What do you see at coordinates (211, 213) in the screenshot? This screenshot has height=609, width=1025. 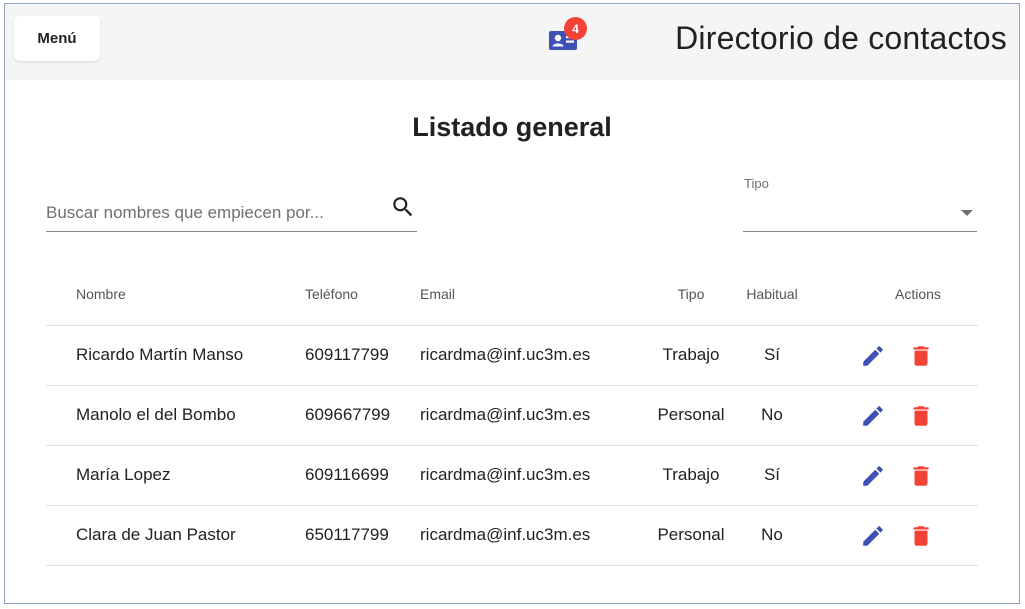 I see `search-input` at bounding box center [211, 213].